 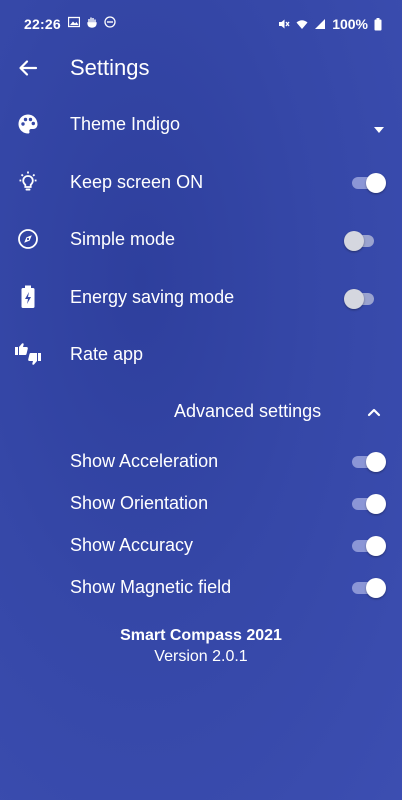 I want to click on rate-app-row: Rate app, so click(x=201, y=355).